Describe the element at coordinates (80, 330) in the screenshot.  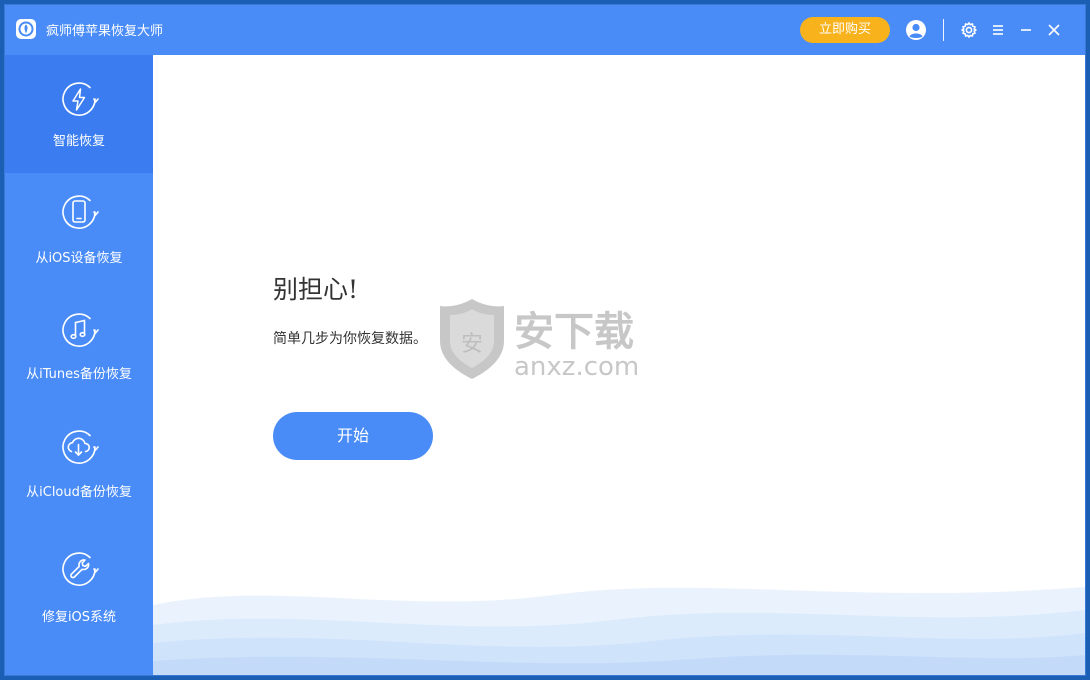
I see `music-refresh-icon` at that location.